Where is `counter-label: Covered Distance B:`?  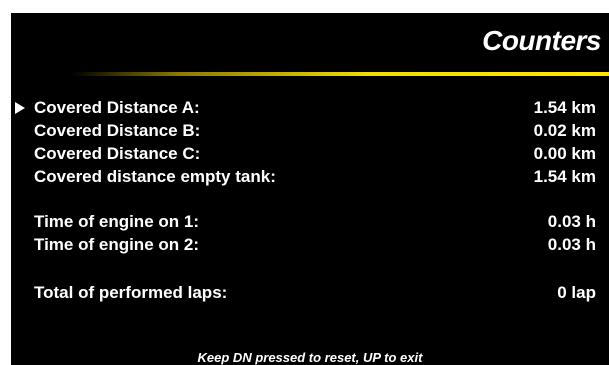
counter-label: Covered Distance B: is located at coordinates (117, 130).